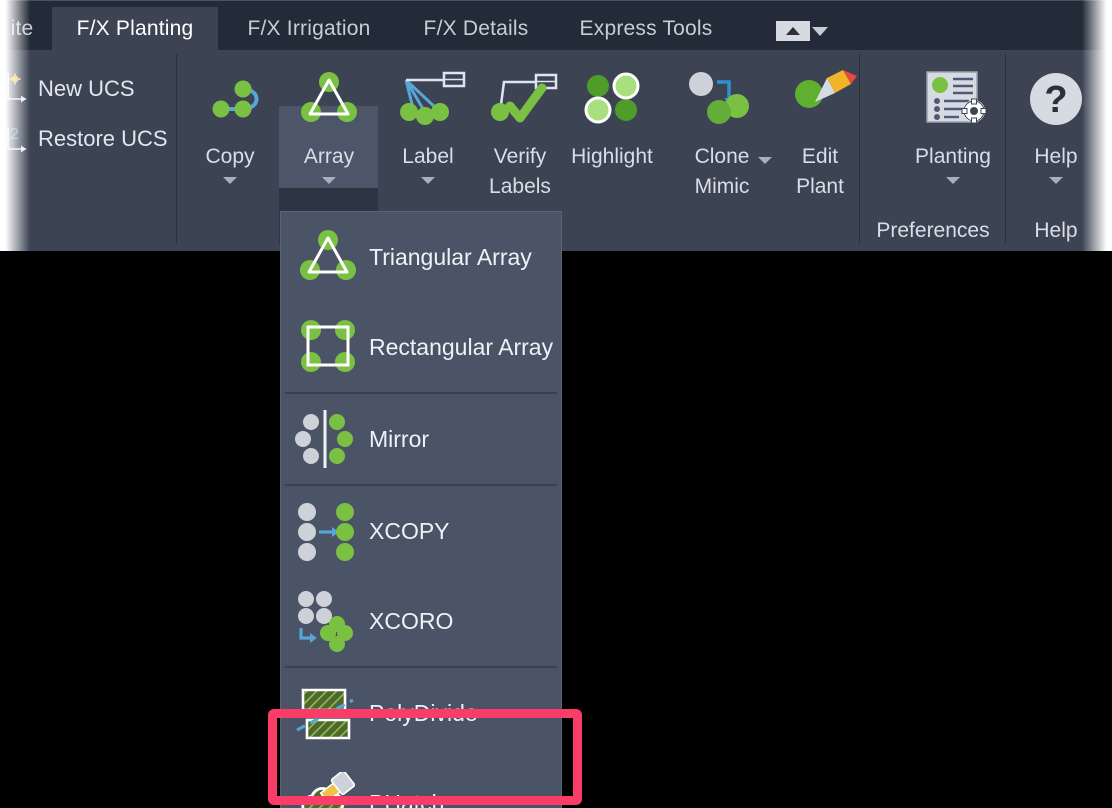  I want to click on menu-item-label: Mirror, so click(399, 438).